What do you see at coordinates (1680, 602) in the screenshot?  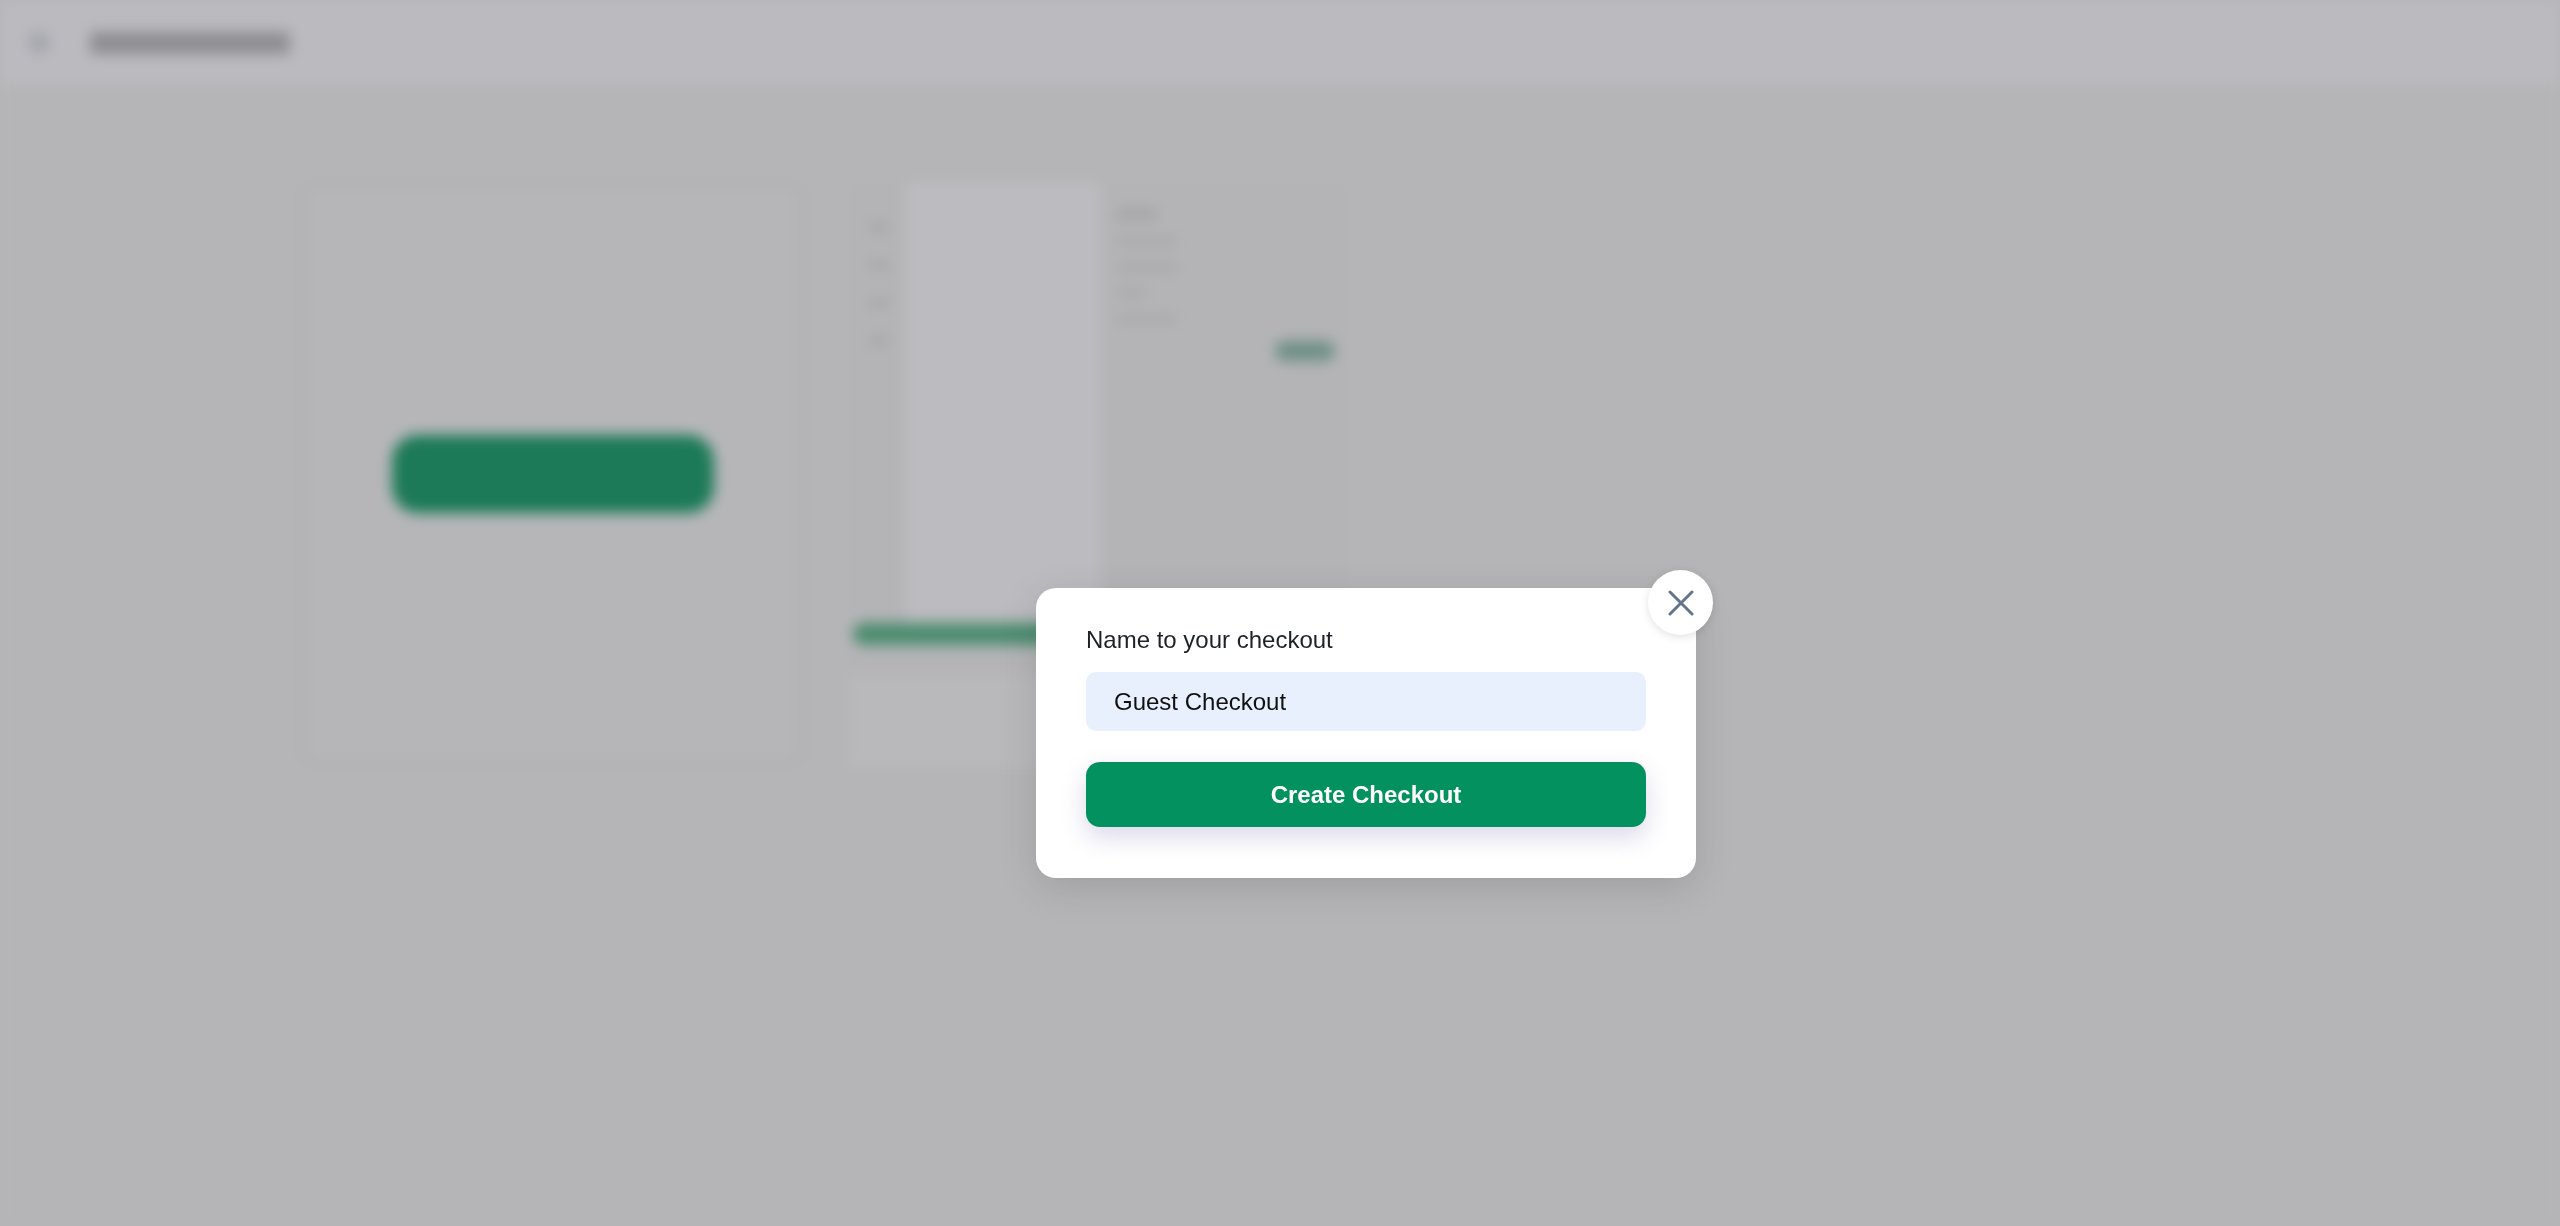 I see `close-icon` at bounding box center [1680, 602].